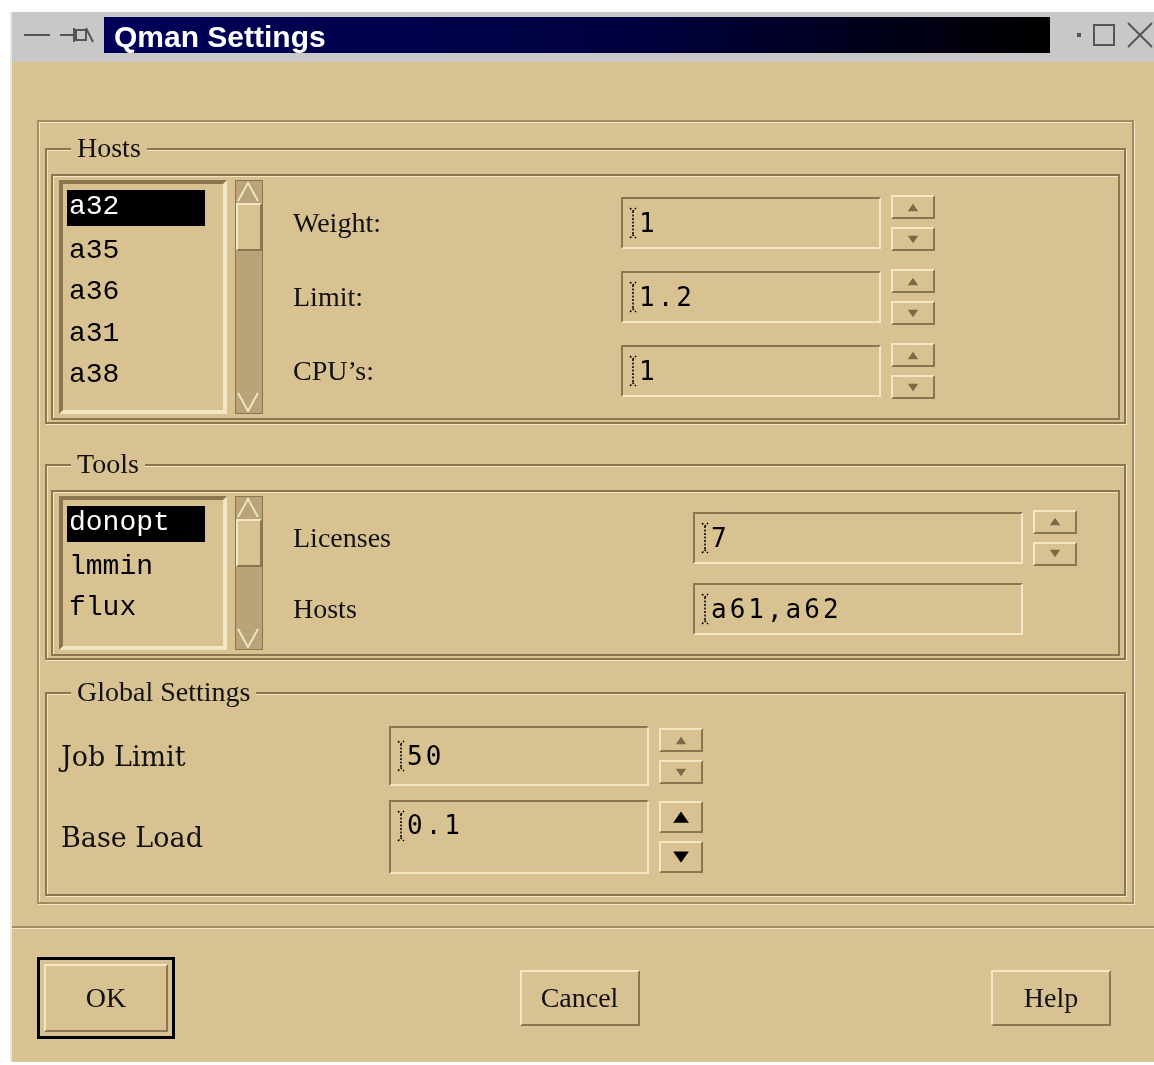 Image resolution: width=1154 pixels, height=1065 pixels. What do you see at coordinates (37, 35) in the screenshot?
I see `minimize-icon` at bounding box center [37, 35].